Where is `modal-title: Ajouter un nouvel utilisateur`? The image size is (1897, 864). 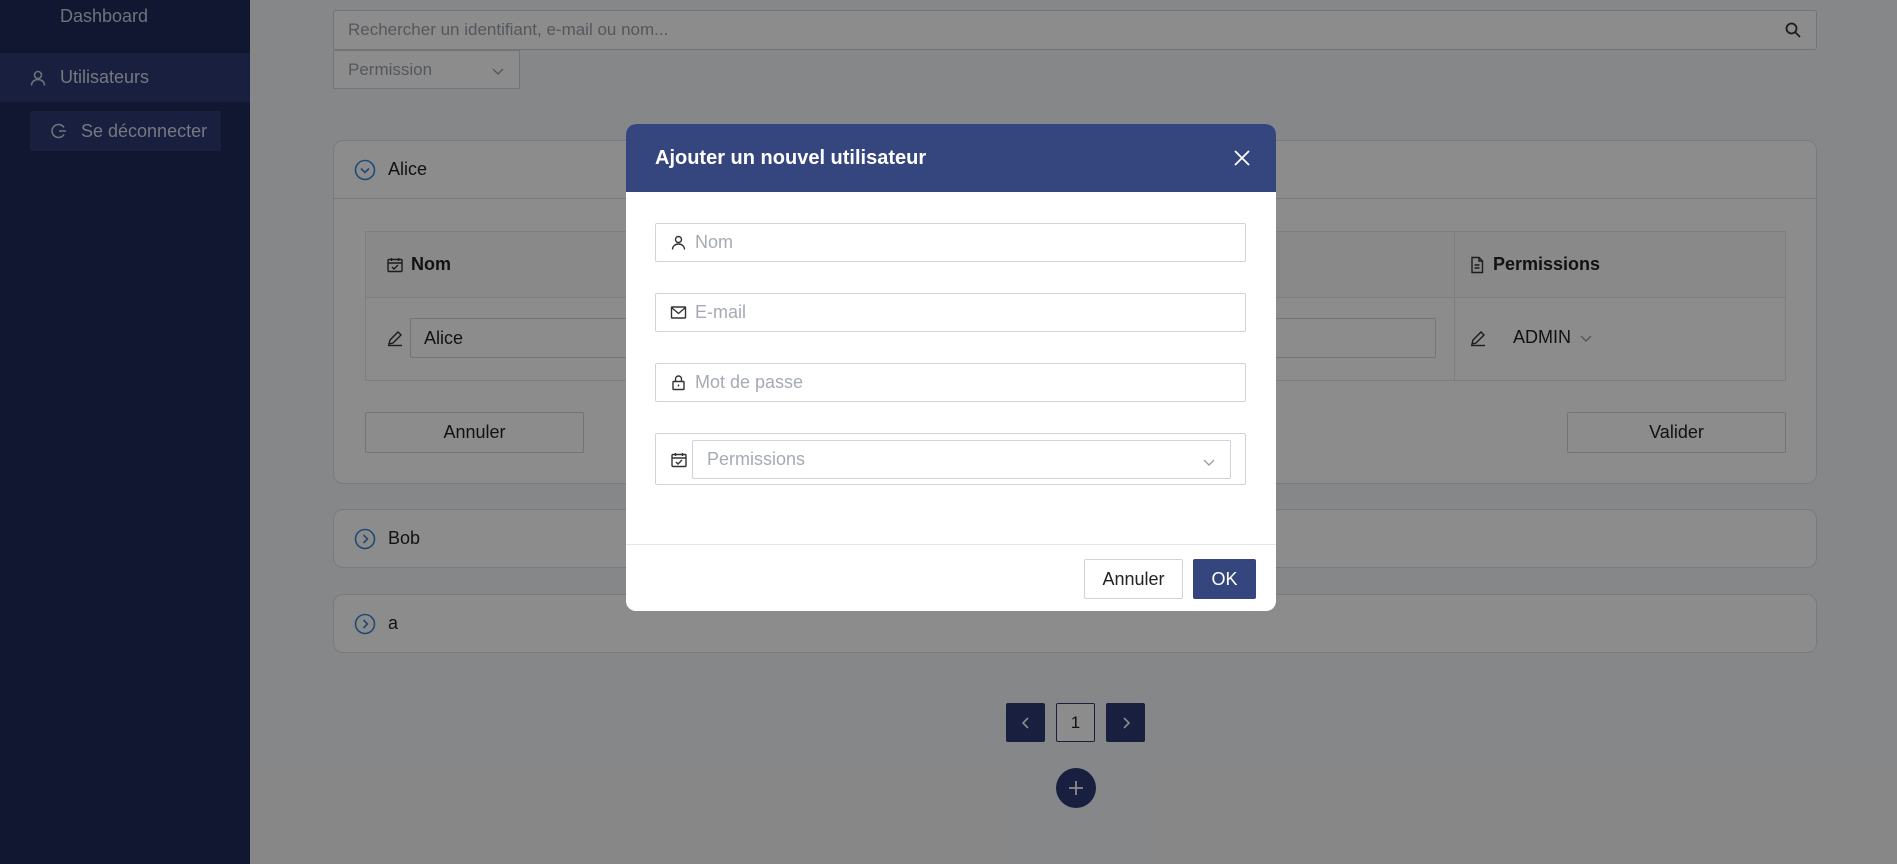 modal-title: Ajouter un nouvel utilisateur is located at coordinates (791, 157).